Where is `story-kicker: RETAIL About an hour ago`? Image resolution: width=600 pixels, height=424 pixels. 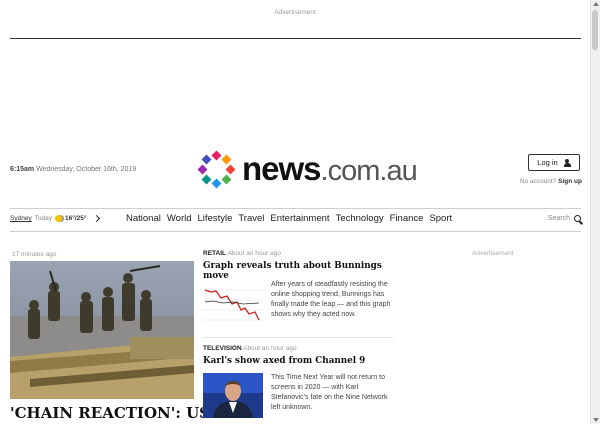
story-kicker: RETAIL About an hour ago is located at coordinates (242, 253).